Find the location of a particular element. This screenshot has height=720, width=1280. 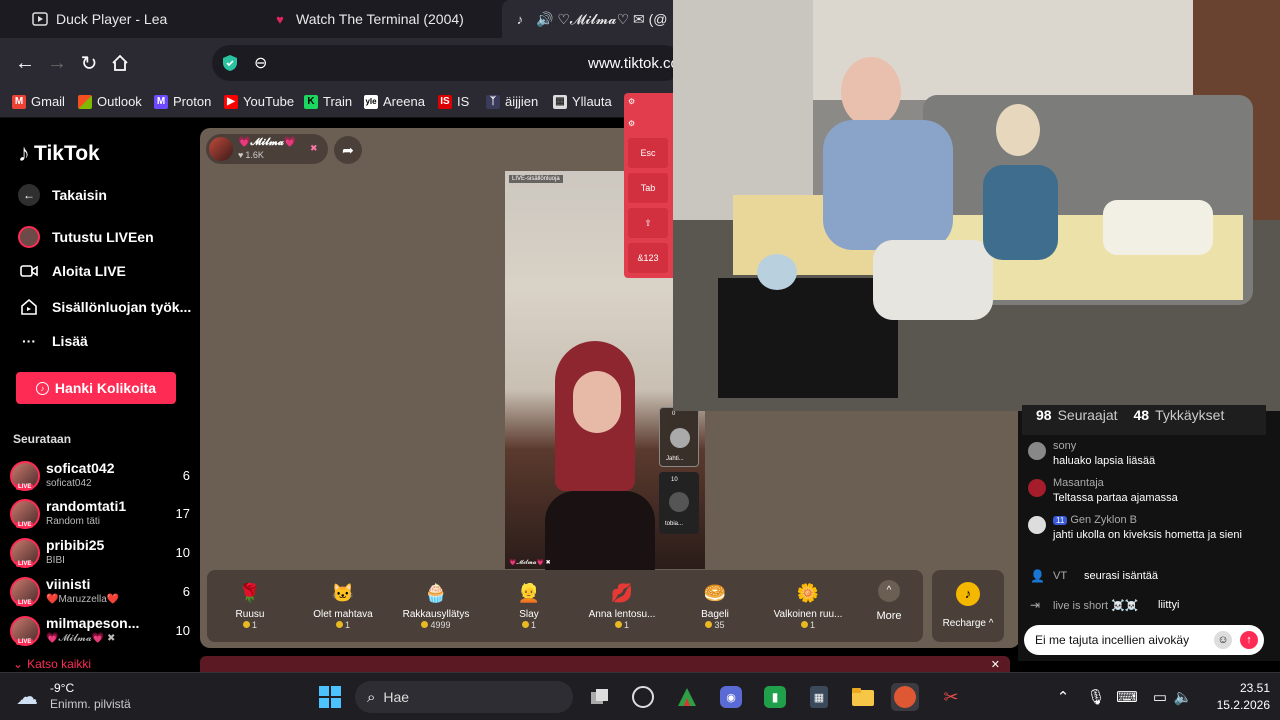

tab-tiktok: ♪ 🔊 ♡𝓜𝓲𝓵𝓶𝓪♡ ✉ (@ is located at coordinates (591, 19).